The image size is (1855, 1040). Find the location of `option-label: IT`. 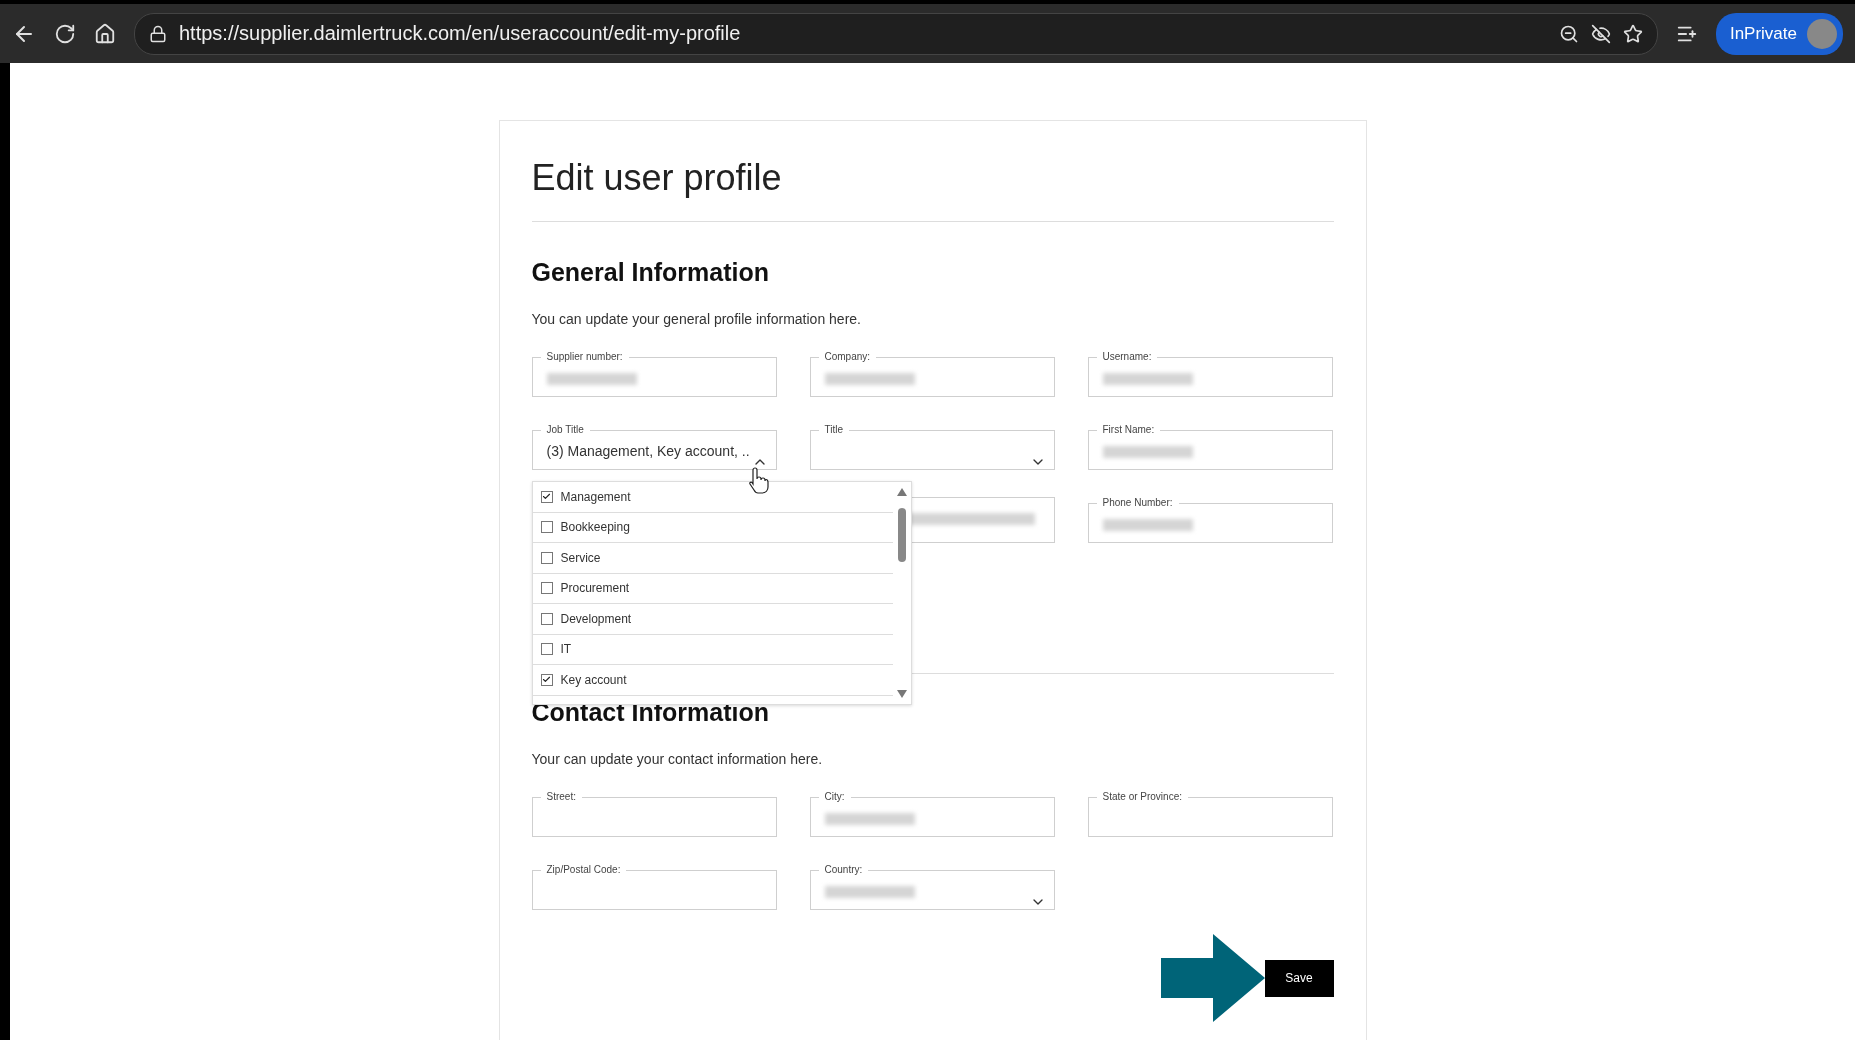

option-label: IT is located at coordinates (566, 649).